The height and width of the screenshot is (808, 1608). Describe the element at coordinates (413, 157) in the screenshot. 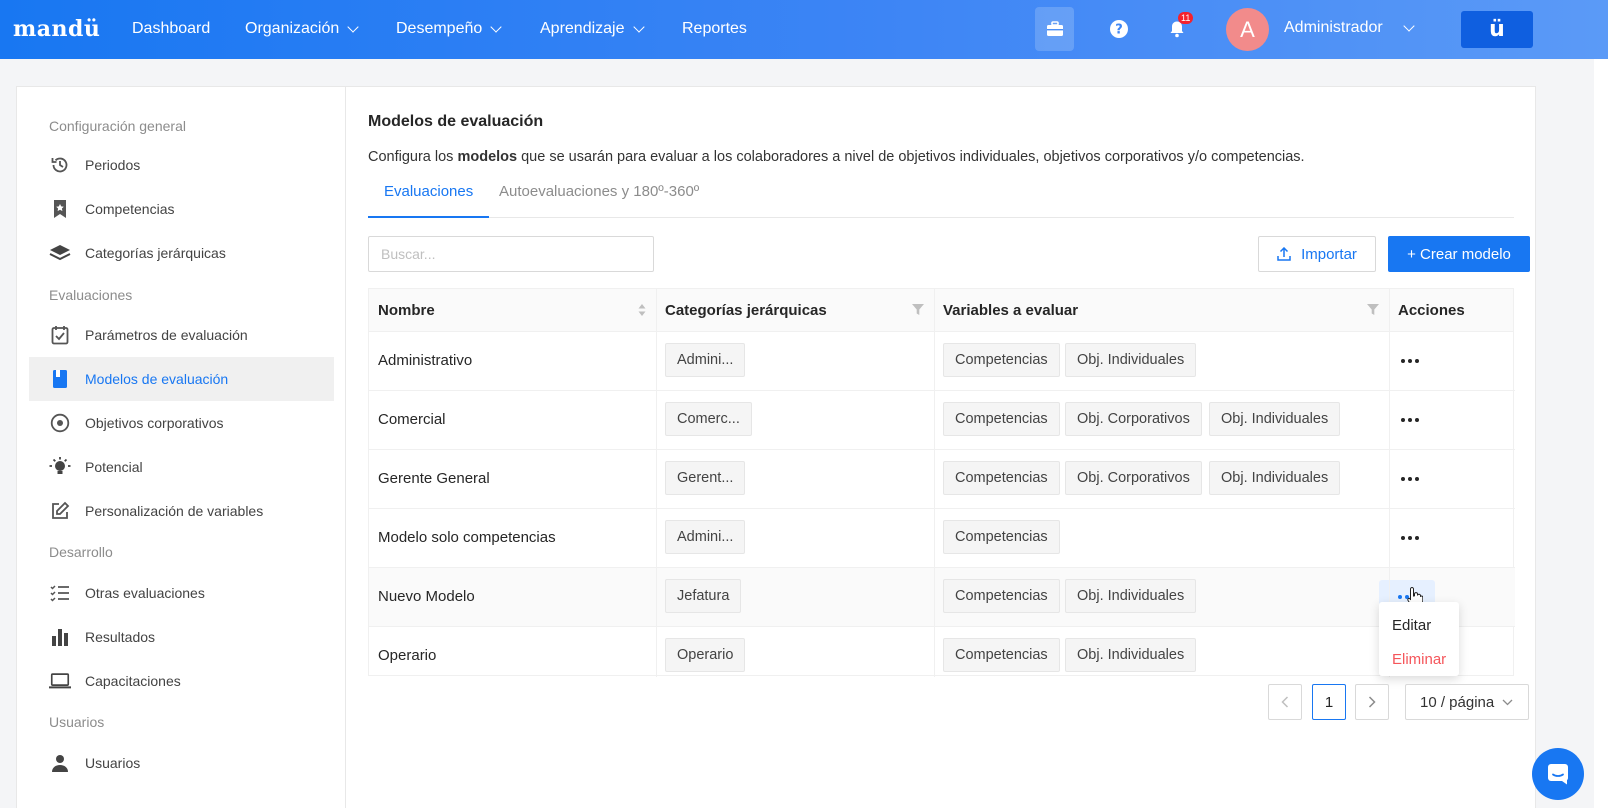

I see `desc-text: Configura los` at that location.